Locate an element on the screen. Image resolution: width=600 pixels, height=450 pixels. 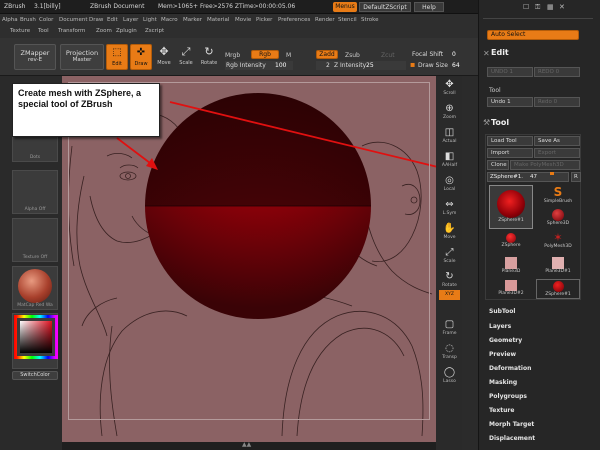
tool-polymesh3d: ✶ PolyMesh3D is located at coordinates (558, 243).